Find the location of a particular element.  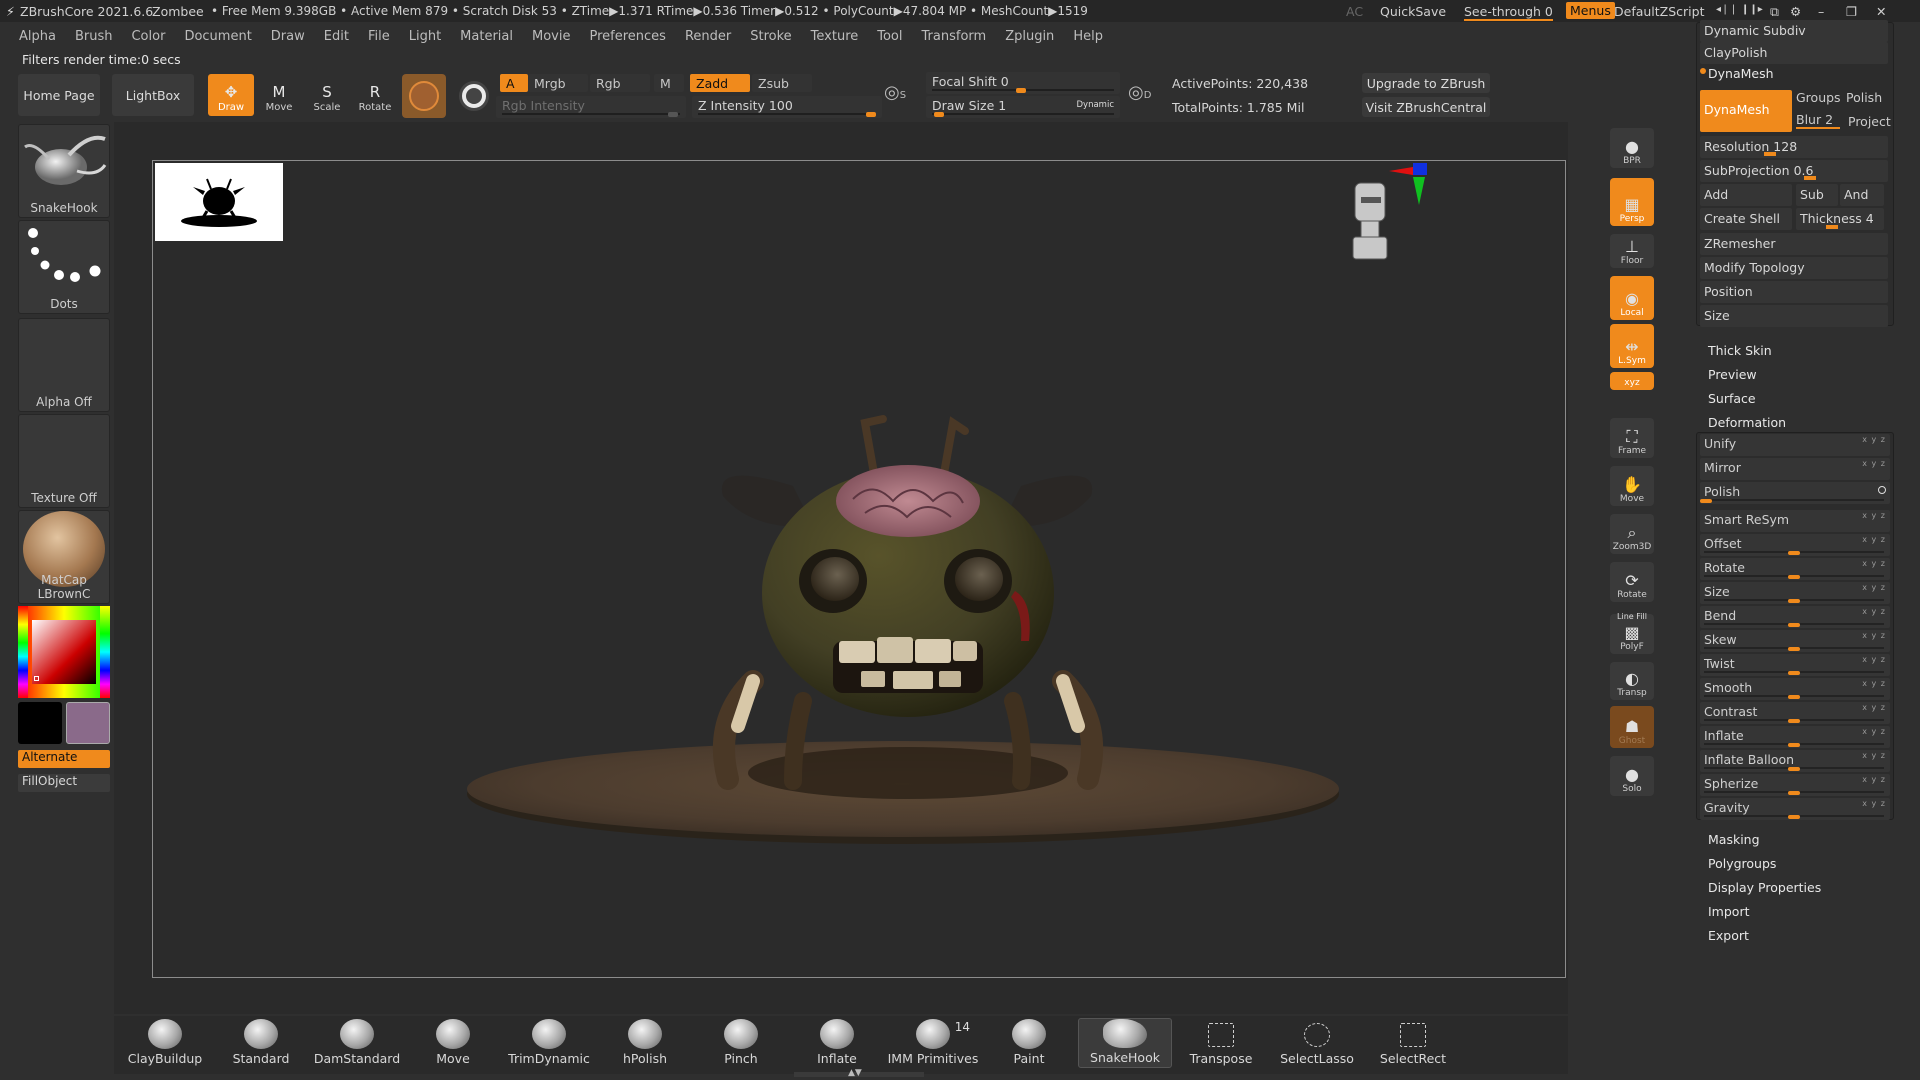

thickness-slider: Thickness 4 is located at coordinates (1840, 219).